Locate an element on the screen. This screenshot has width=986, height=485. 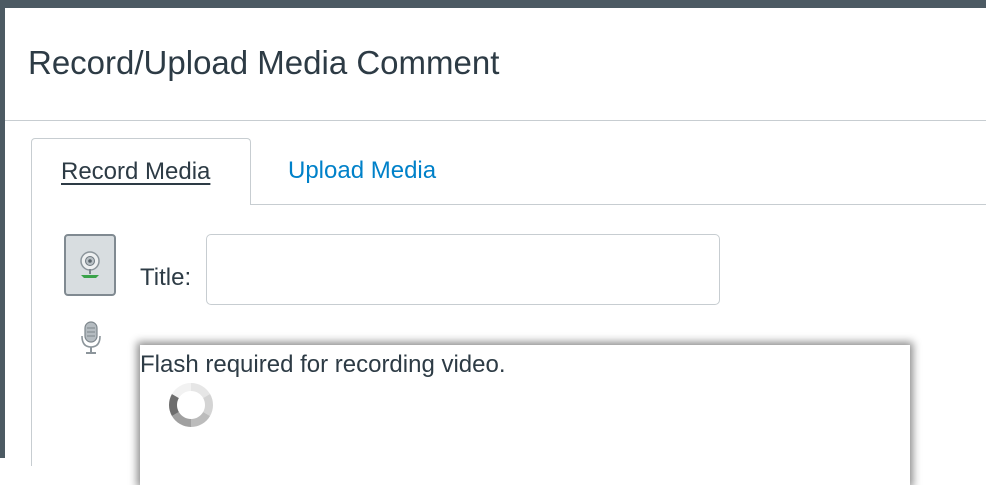
tab-upload-media-label: Upload Media is located at coordinates (362, 171).